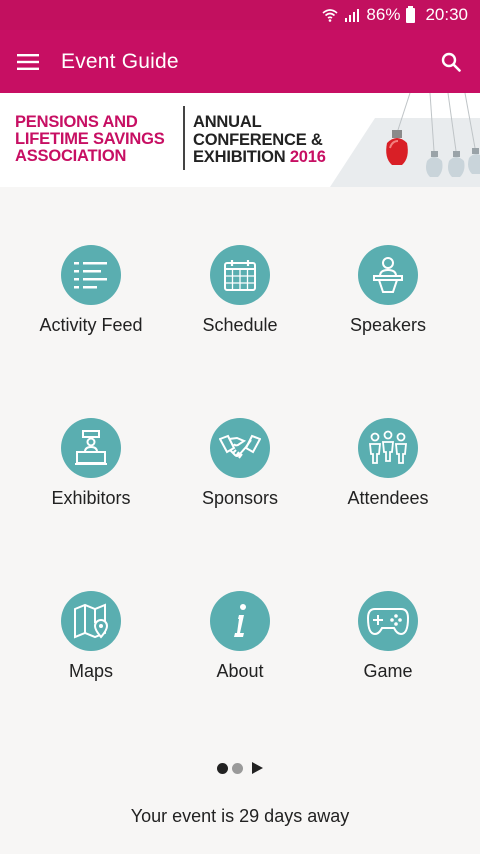  I want to click on conf-line: CONFERENCE &, so click(258, 139).